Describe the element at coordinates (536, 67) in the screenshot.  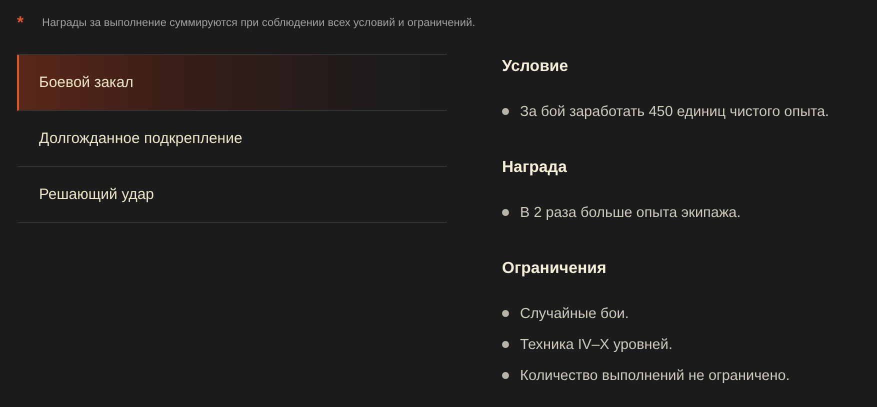
I see `section-heading: Условие` at that location.